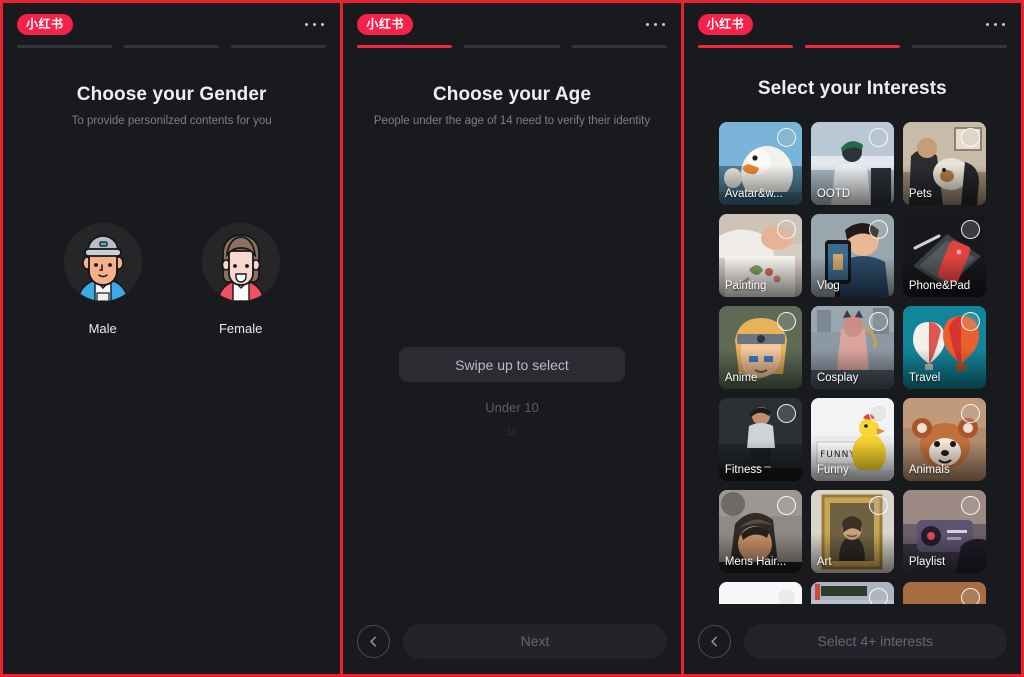 This screenshot has width=1024, height=677. What do you see at coordinates (102, 262) in the screenshot?
I see `male-avatar` at bounding box center [102, 262].